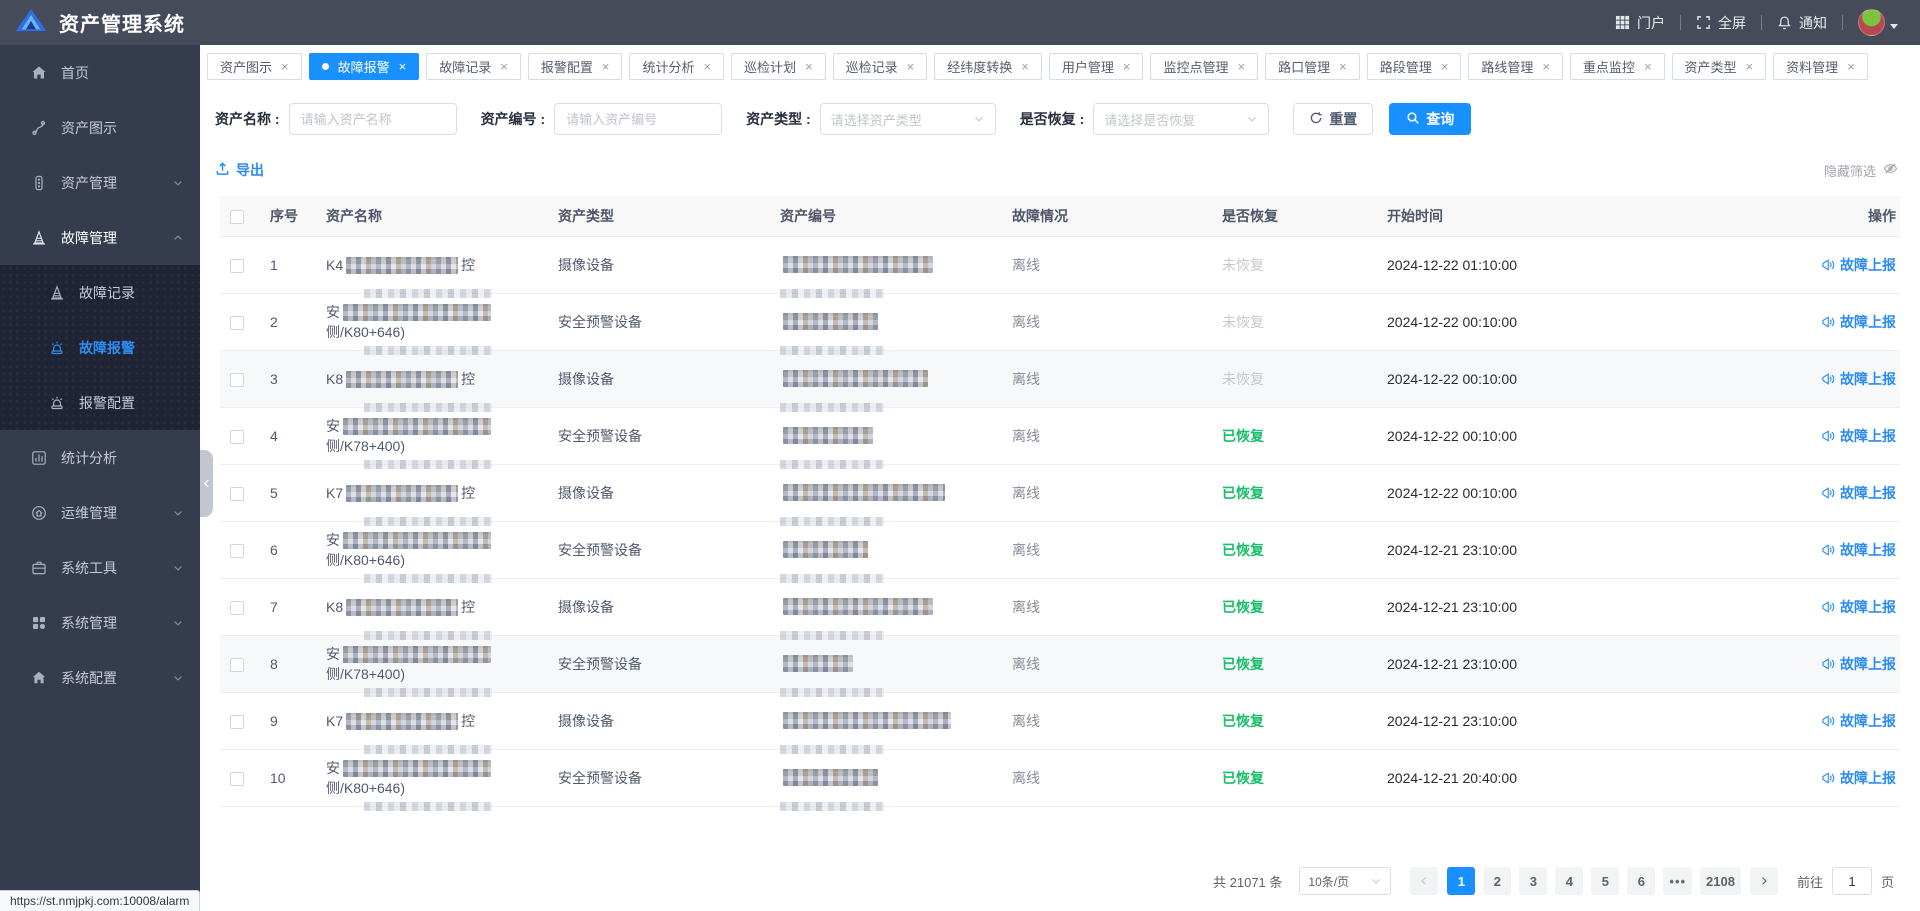 This screenshot has width=1920, height=911. I want to click on export-button: 导出, so click(239, 170).